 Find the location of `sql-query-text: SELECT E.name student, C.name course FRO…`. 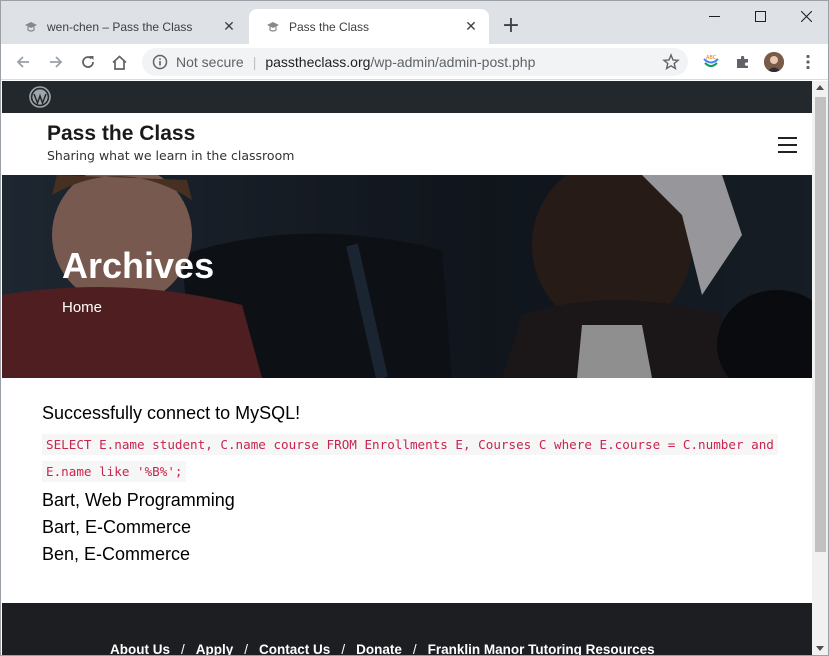

sql-query-text: SELECT E.name student, C.name course FRO… is located at coordinates (410, 458).